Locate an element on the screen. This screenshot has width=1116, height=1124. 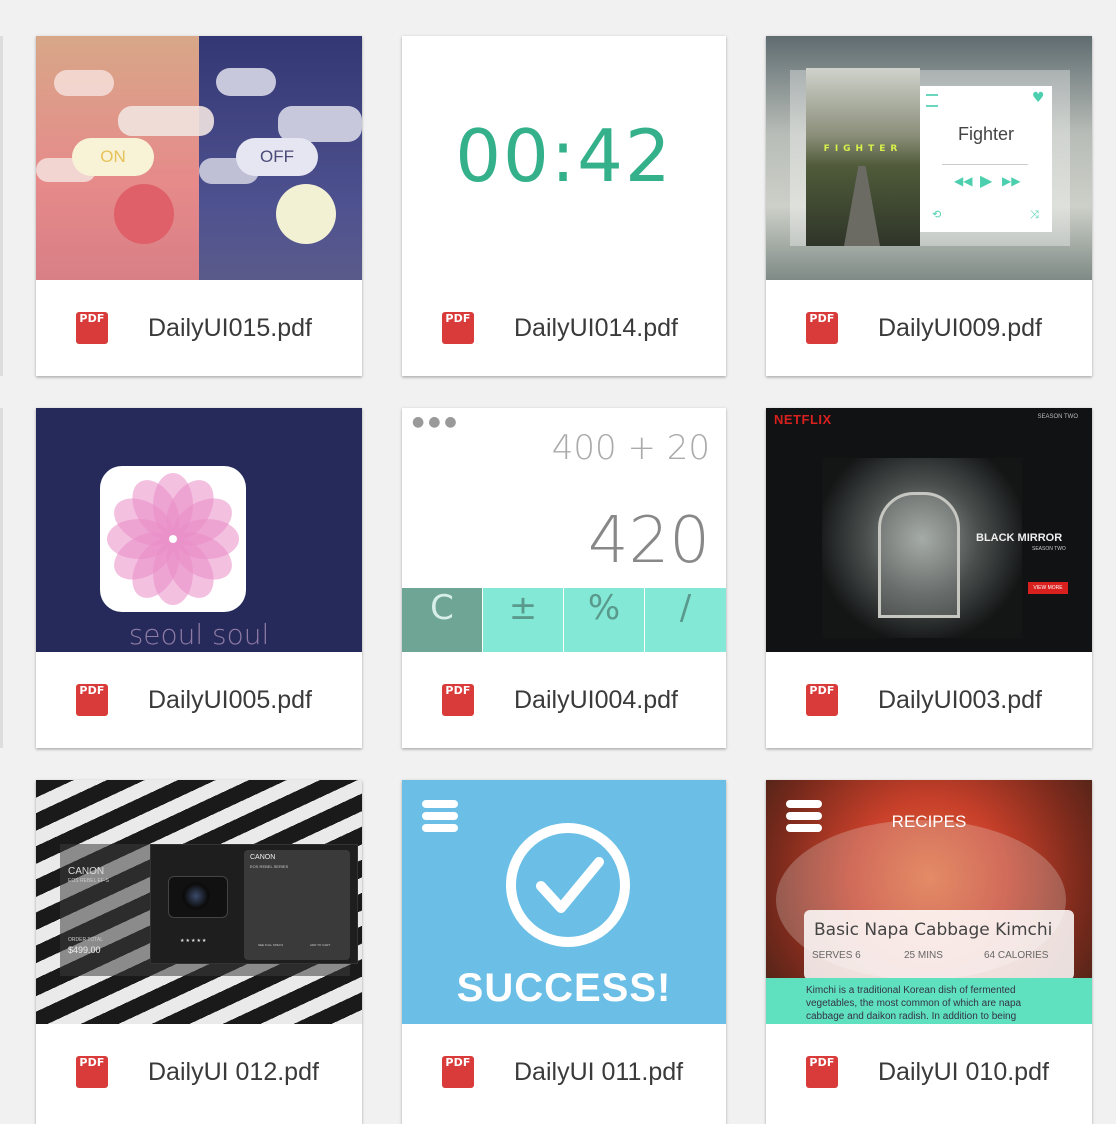
file-footer: PDF DailyUI 012.pdf is located at coordinates (199, 1072).